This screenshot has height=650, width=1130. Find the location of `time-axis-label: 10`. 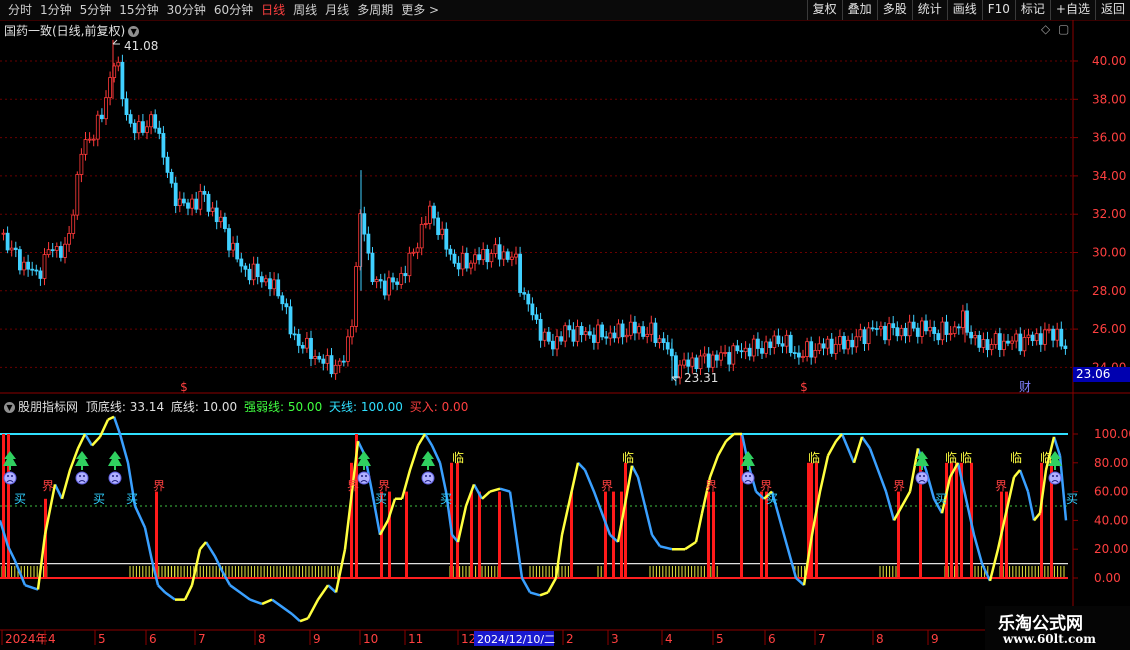

time-axis-label: 10 is located at coordinates (370, 639).